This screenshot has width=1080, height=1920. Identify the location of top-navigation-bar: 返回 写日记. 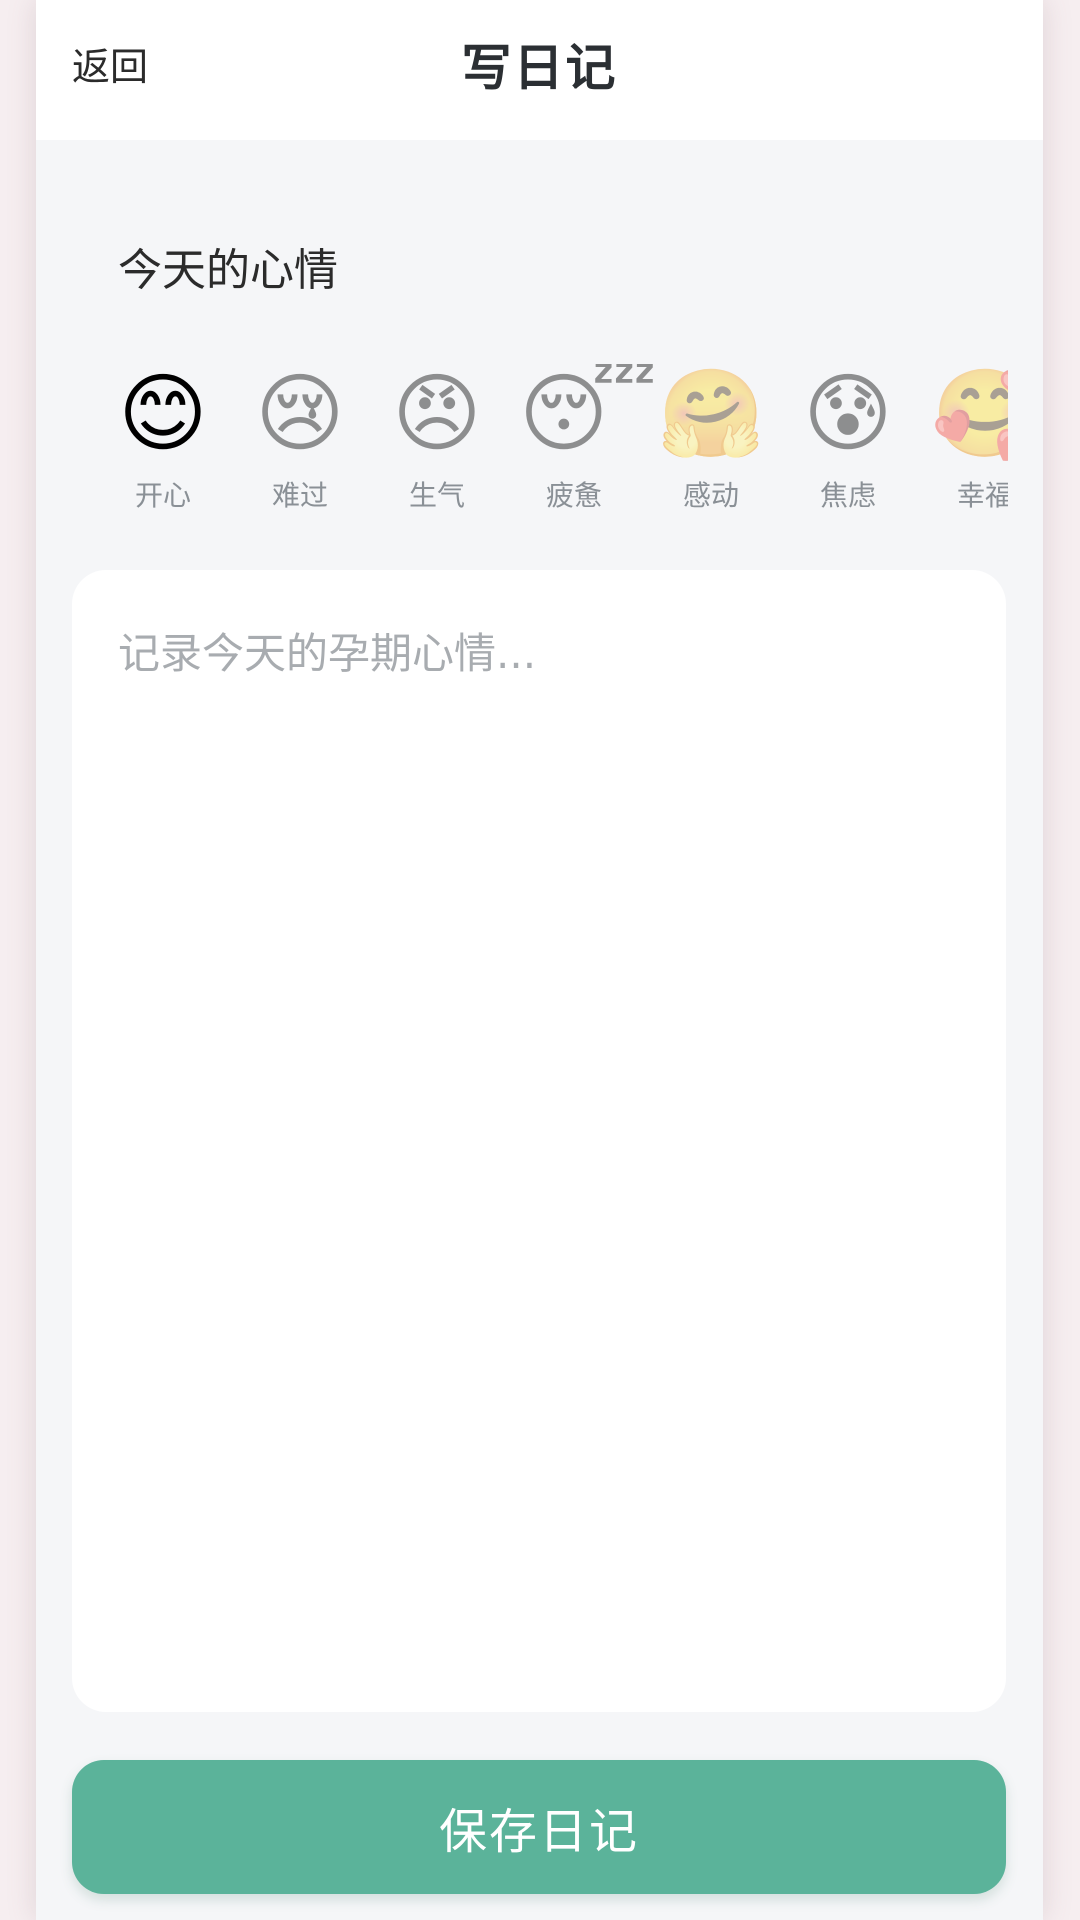
(539, 70).